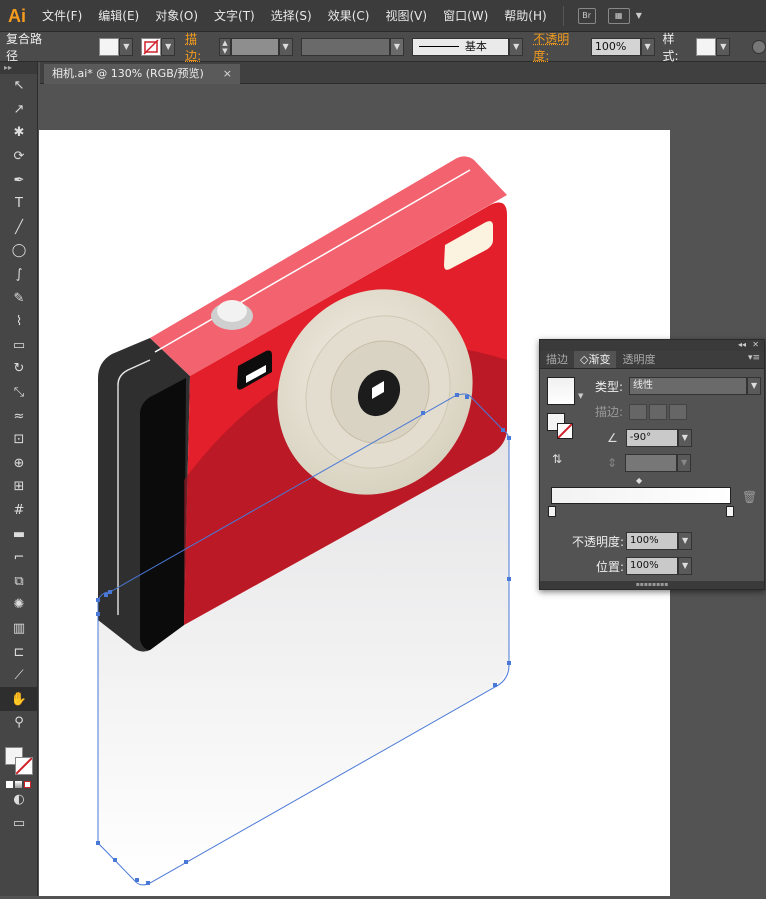 The image size is (766, 899). What do you see at coordinates (176, 15) in the screenshot?
I see `menu-object: 对象(O)` at bounding box center [176, 15].